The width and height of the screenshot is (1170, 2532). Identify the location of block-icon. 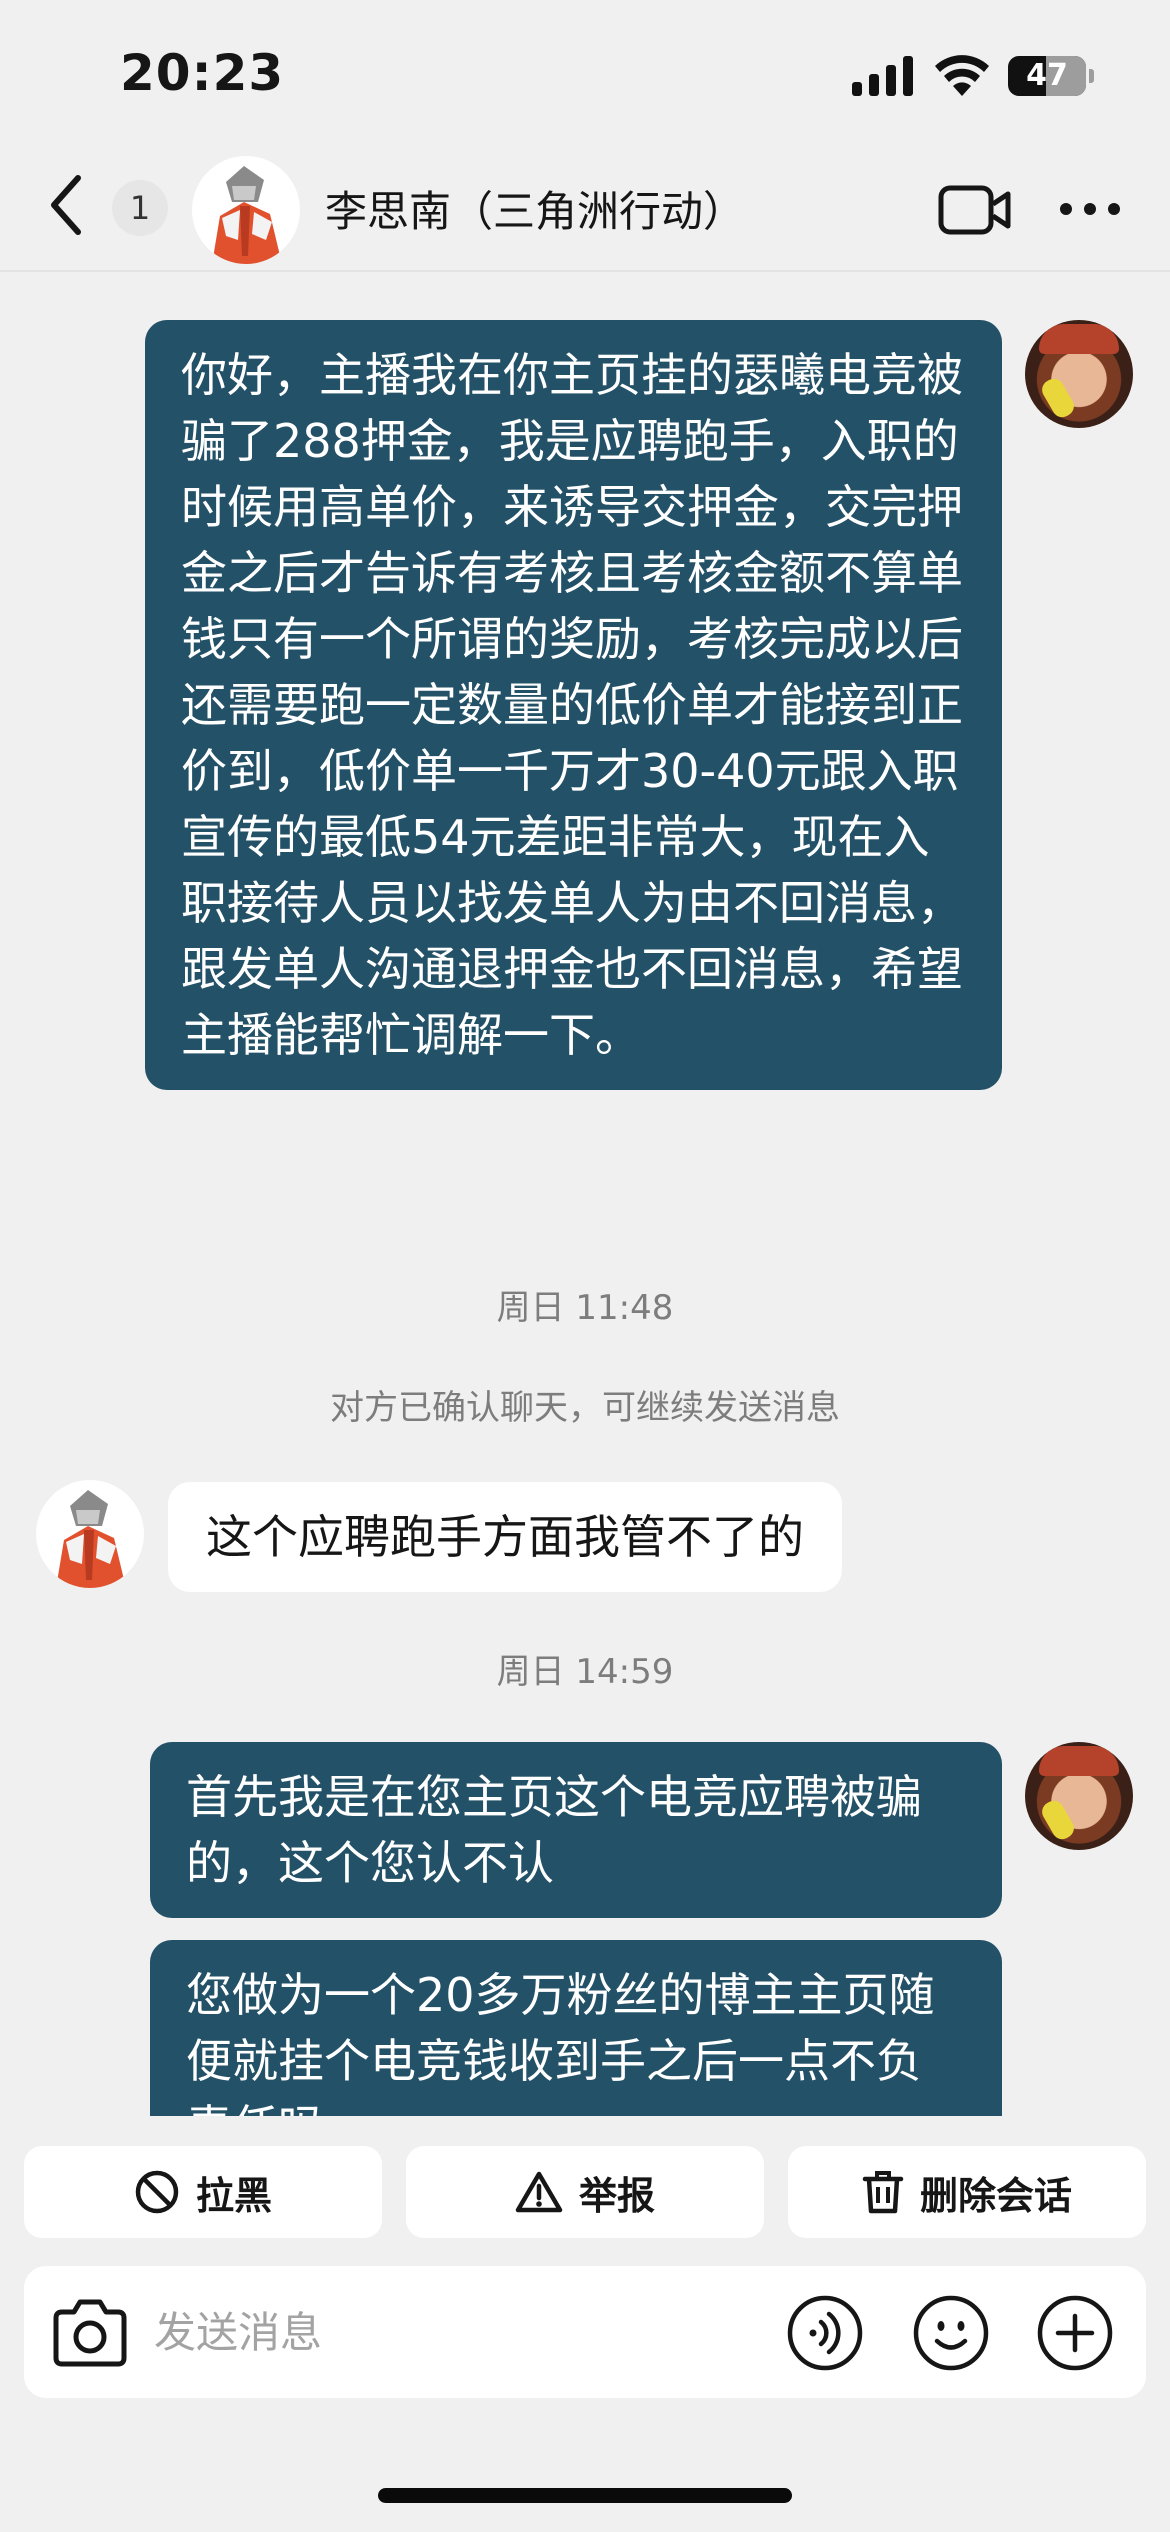
(157, 2192).